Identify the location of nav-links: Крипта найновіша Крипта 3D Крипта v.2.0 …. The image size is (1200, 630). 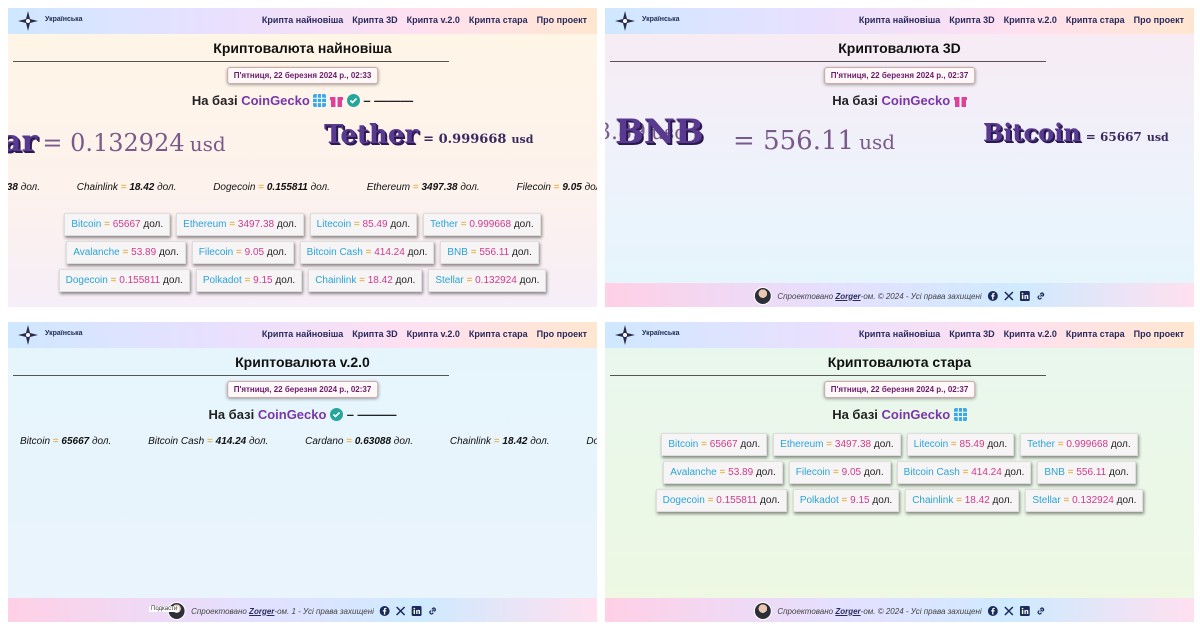
(424, 20).